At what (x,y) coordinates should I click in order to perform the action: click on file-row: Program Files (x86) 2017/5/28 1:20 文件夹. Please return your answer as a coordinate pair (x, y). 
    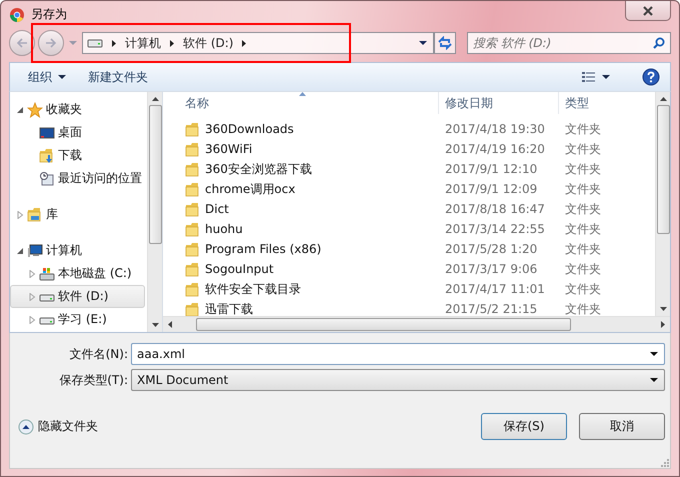
    Looking at the image, I should click on (417, 249).